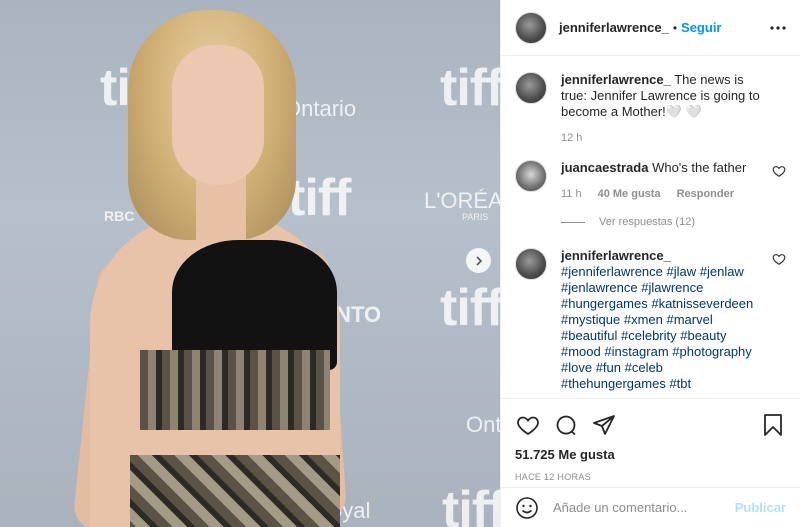 Image resolution: width=800 pixels, height=527 pixels. What do you see at coordinates (650, 477) in the screenshot?
I see `post-time: HACE 12 HORAS` at bounding box center [650, 477].